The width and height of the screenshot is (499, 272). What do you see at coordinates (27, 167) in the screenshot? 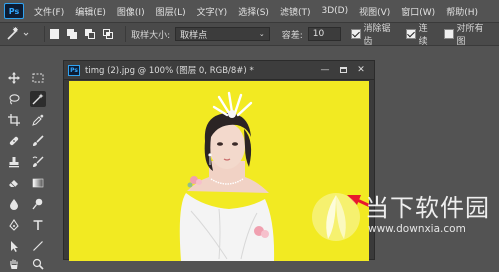
I see `tools-panel` at bounding box center [27, 167].